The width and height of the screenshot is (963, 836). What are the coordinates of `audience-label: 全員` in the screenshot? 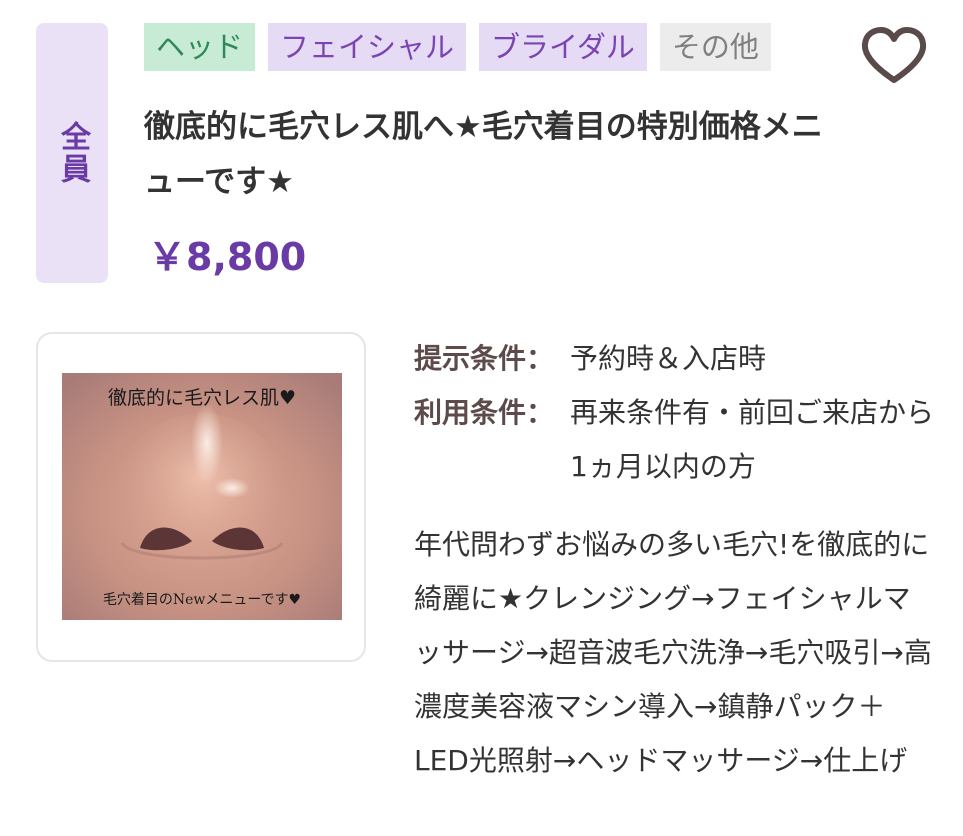 It's located at (72, 153).